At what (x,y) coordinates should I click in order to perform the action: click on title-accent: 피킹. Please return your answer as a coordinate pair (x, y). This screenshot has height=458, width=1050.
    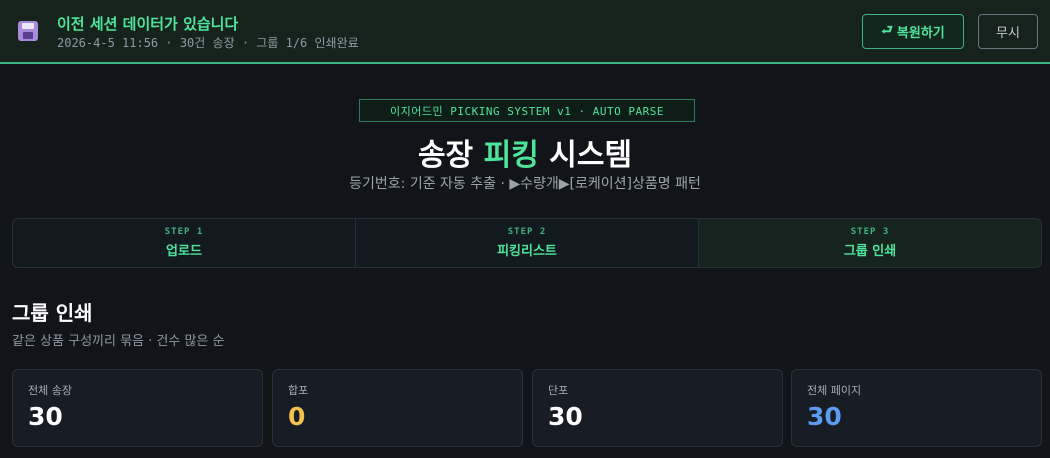
    Looking at the image, I should click on (511, 155).